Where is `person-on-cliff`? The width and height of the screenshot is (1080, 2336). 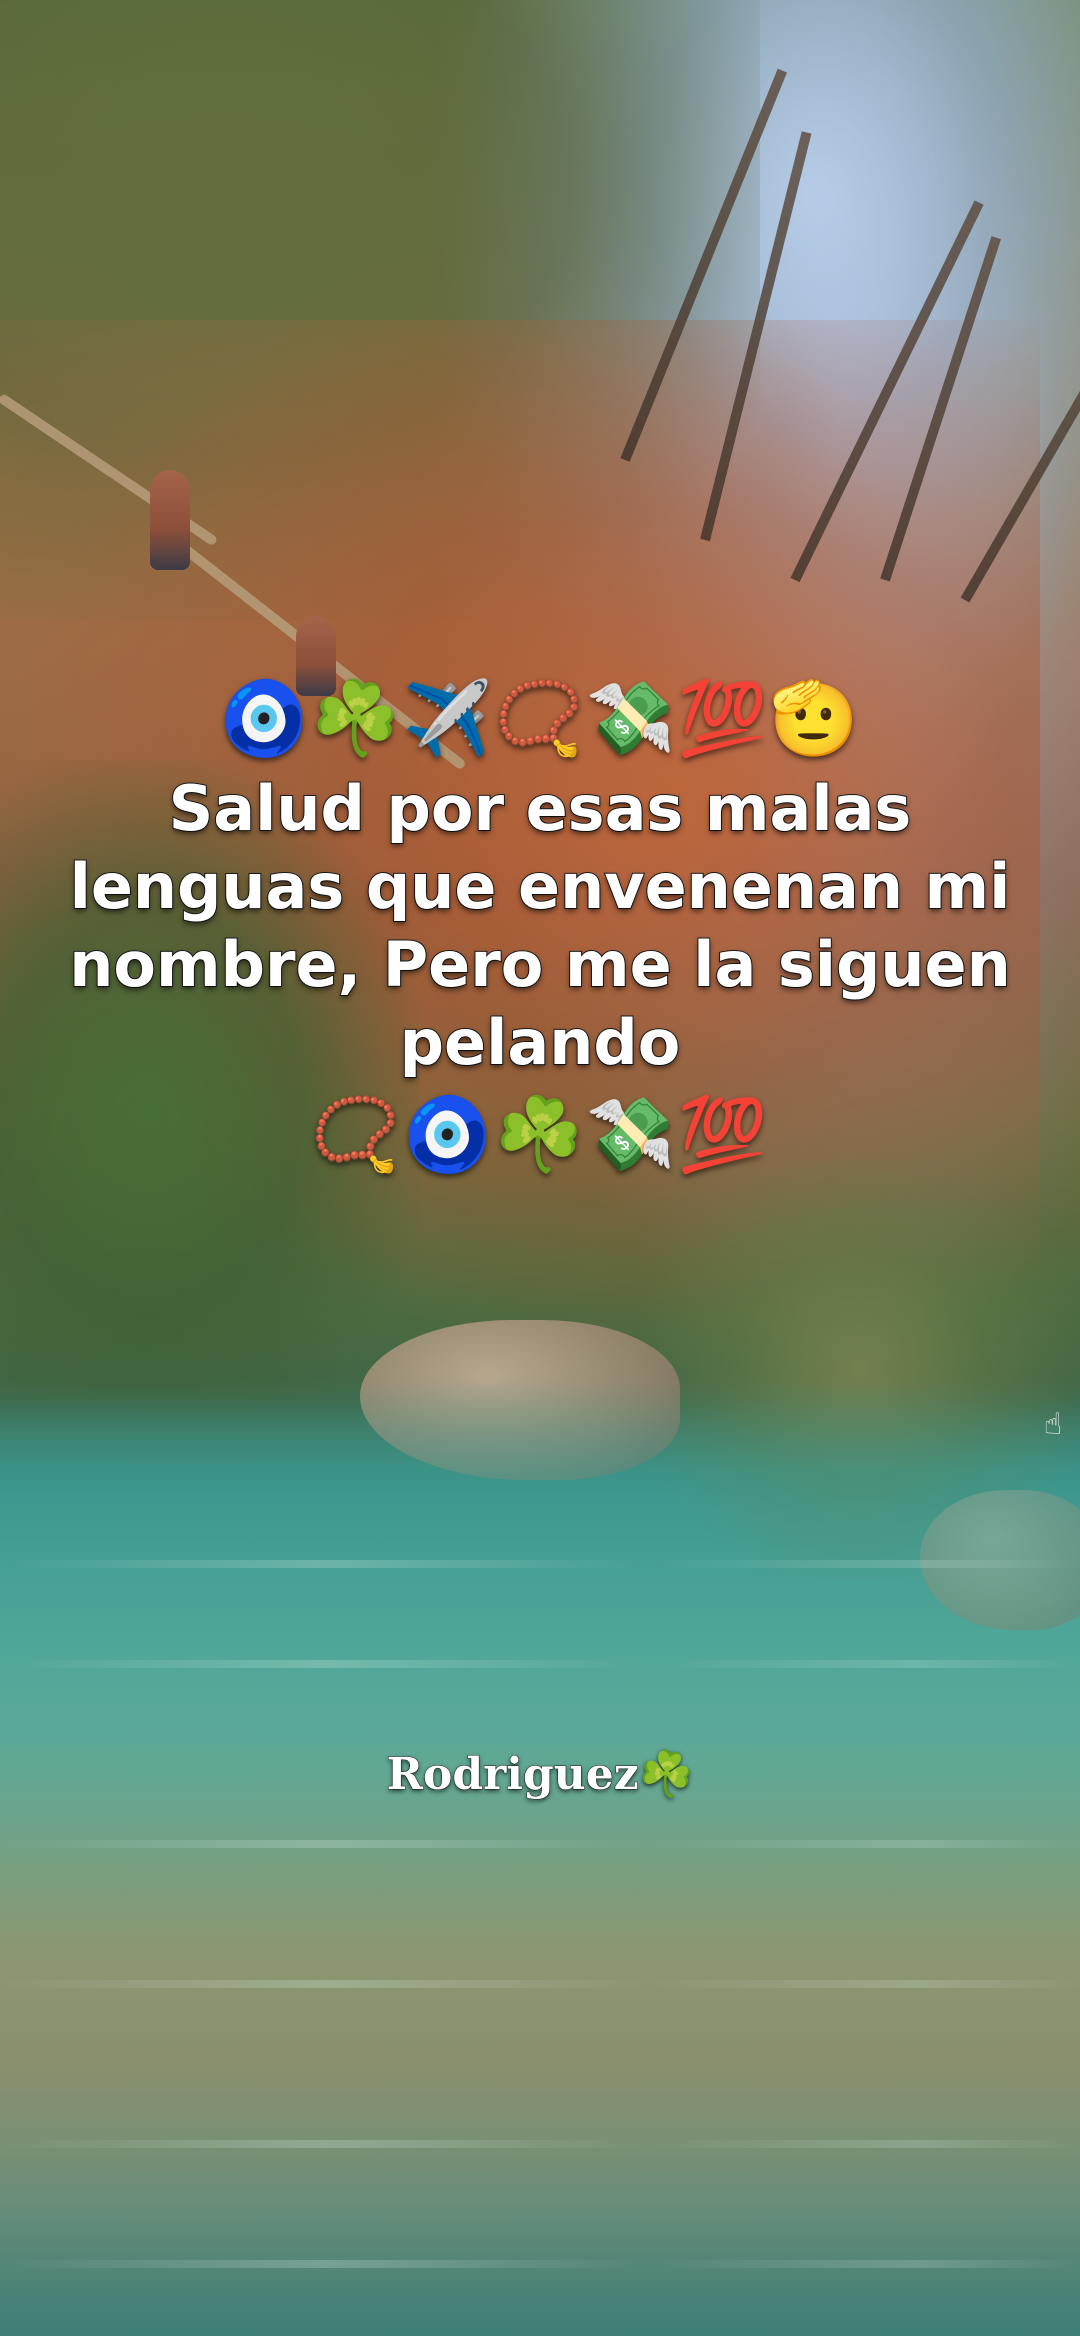
person-on-cliff is located at coordinates (170, 520).